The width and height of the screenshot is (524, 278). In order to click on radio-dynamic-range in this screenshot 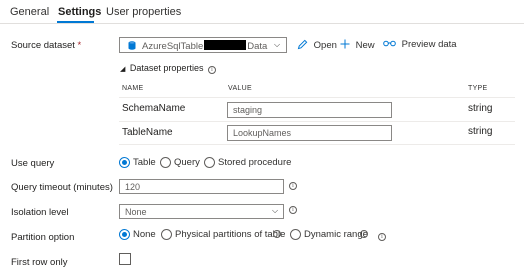, I will do `click(295, 234)`.